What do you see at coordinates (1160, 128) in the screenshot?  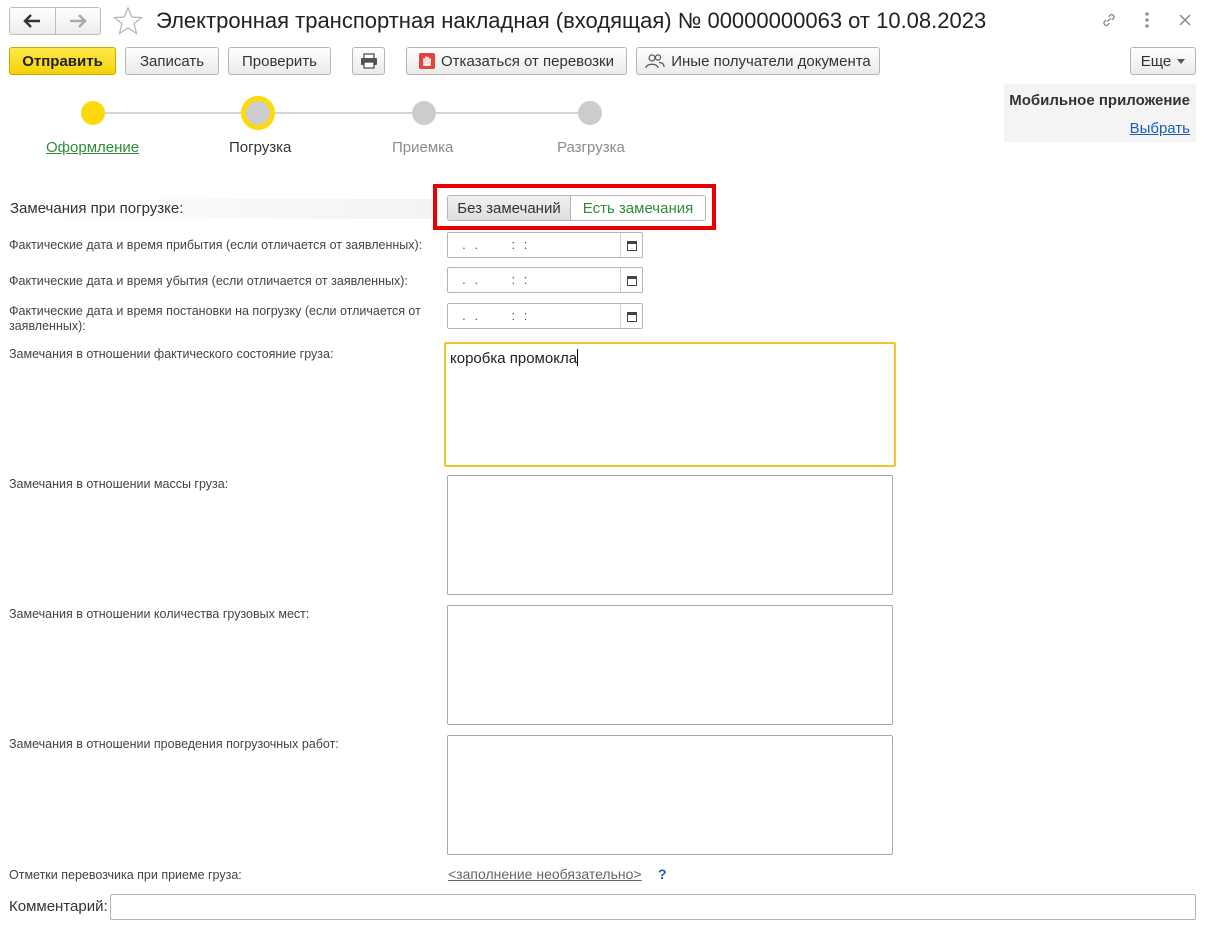 I see `mobile-app-select-link: Выбрать` at bounding box center [1160, 128].